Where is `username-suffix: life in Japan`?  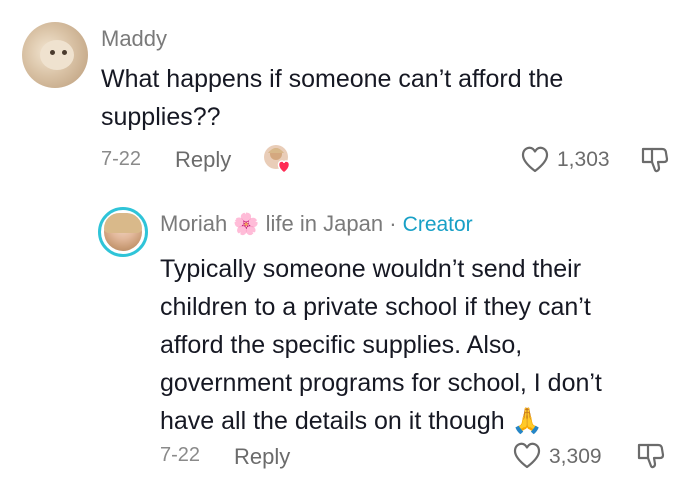 username-suffix: life in Japan is located at coordinates (324, 223).